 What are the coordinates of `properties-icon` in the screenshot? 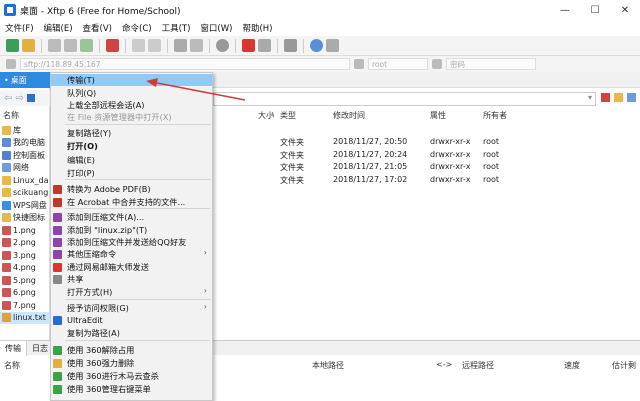 It's located at (196, 45).